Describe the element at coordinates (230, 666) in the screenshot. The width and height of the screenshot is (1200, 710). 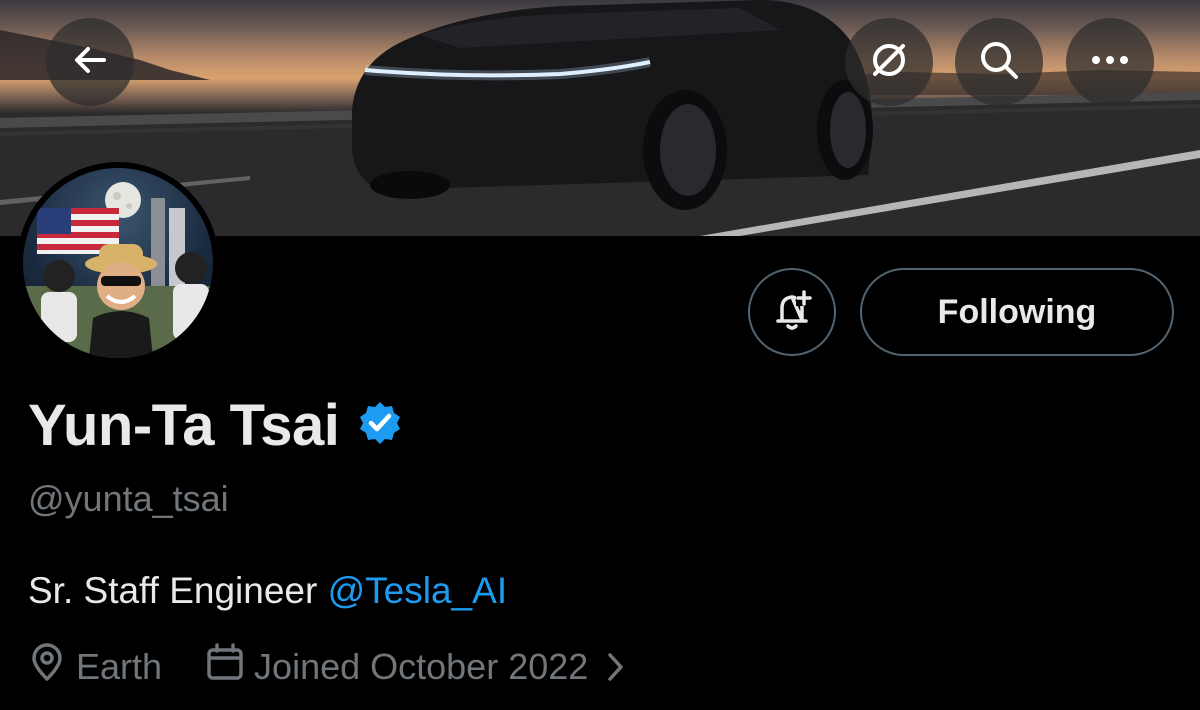
I see `calendar-icon` at that location.